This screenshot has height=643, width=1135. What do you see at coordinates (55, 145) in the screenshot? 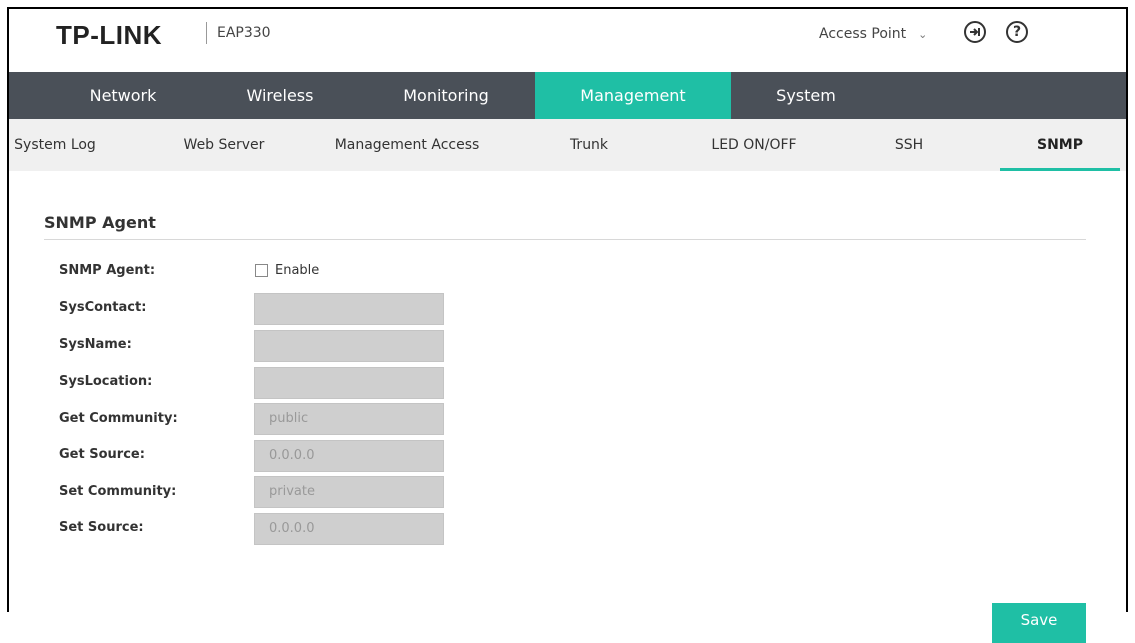
I see `subtab-system-log: System Log` at bounding box center [55, 145].